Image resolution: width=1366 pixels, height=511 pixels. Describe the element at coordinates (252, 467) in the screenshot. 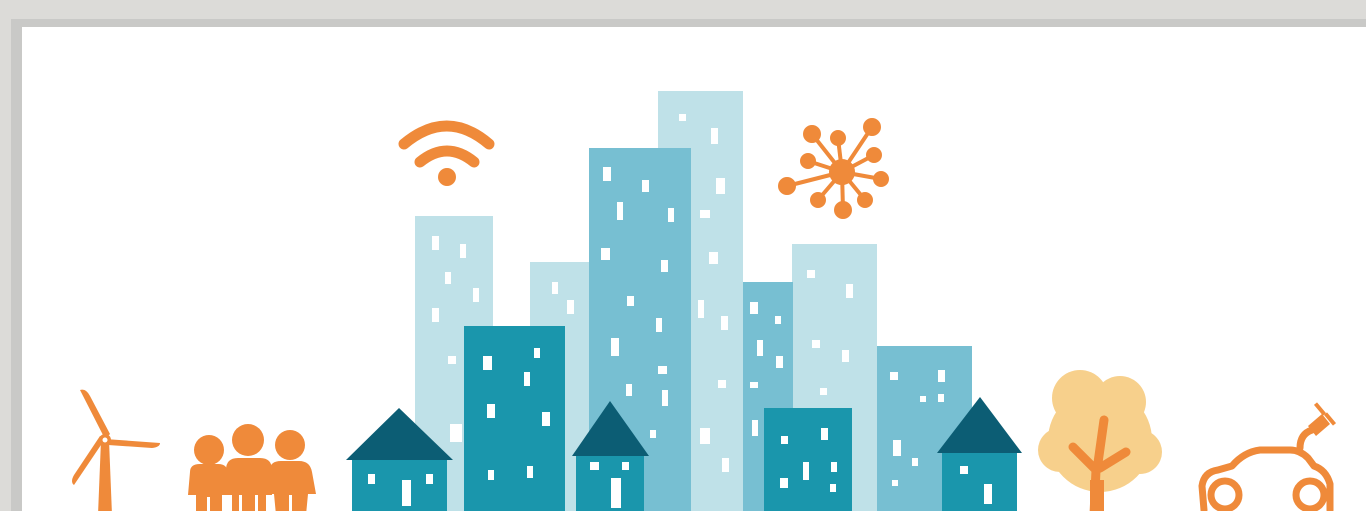

I see `people-group-icon` at that location.